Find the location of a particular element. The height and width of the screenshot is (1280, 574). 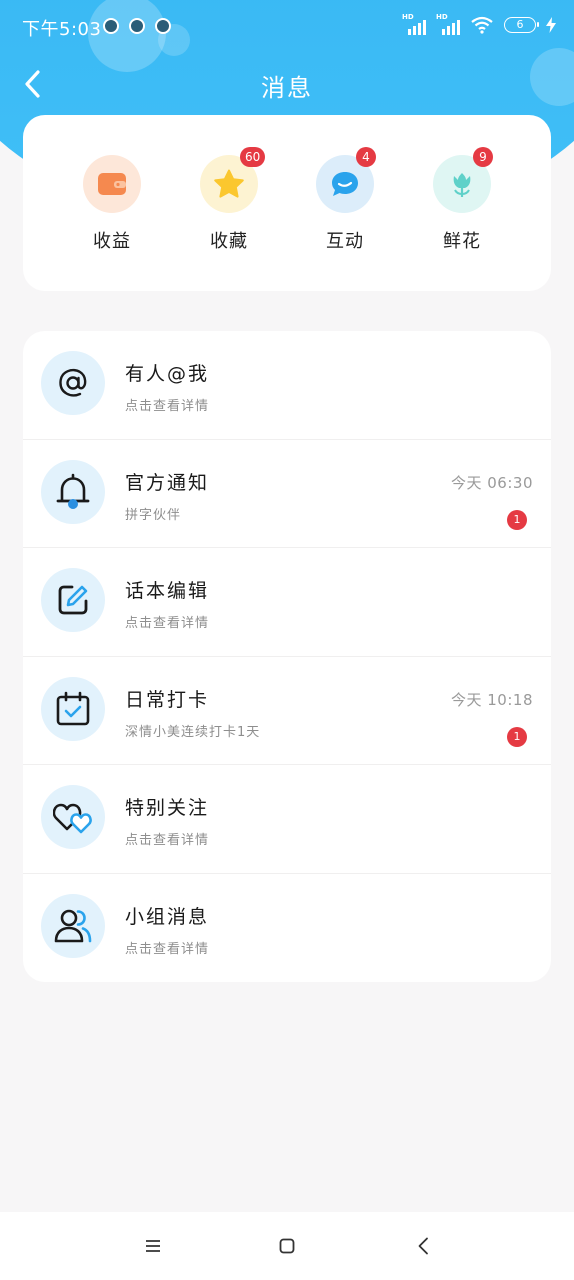

hearts-icon is located at coordinates (72, 818).